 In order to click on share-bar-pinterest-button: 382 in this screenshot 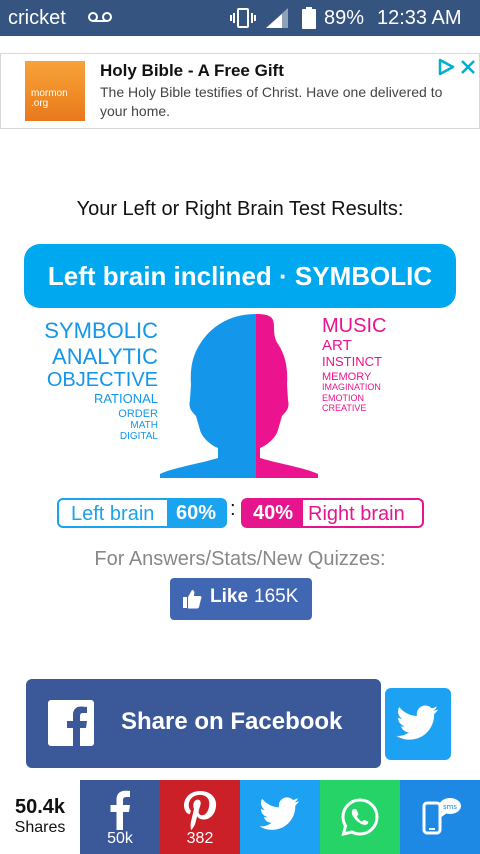, I will do `click(200, 817)`.